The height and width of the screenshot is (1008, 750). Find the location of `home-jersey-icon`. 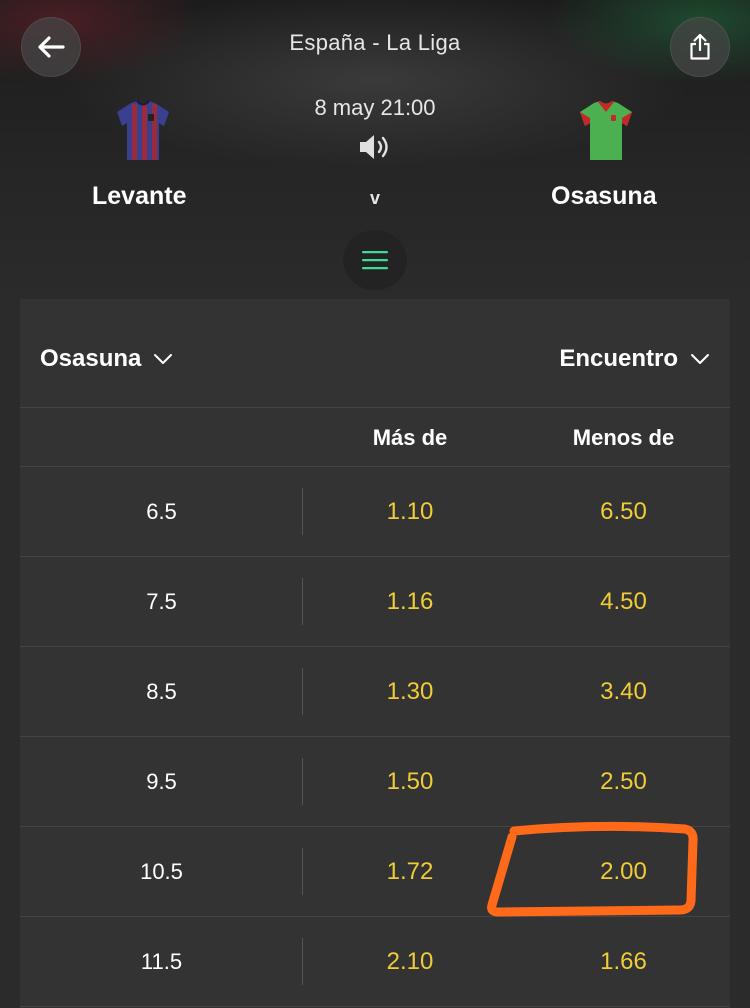

home-jersey-icon is located at coordinates (143, 130).